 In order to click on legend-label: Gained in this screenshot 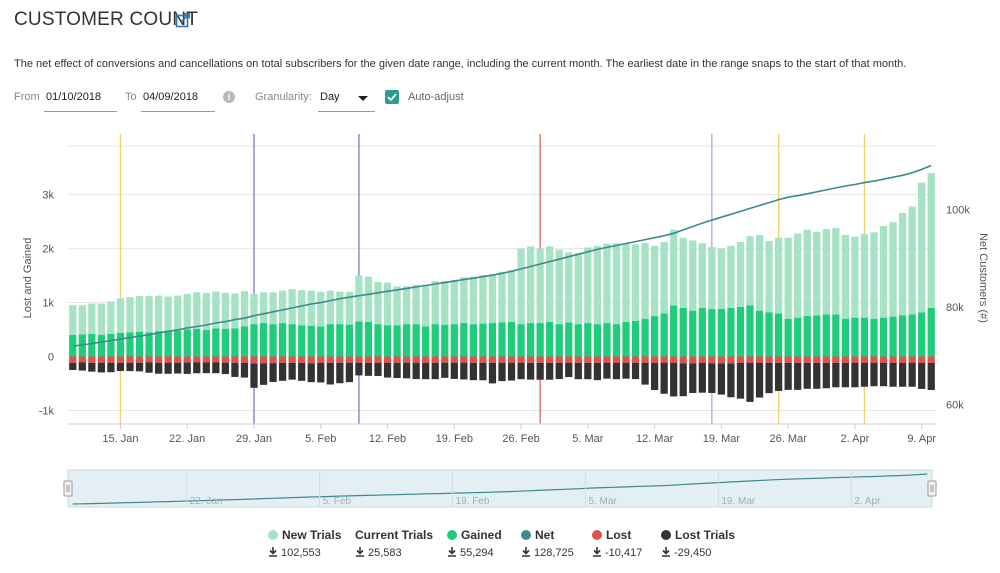, I will do `click(481, 535)`.